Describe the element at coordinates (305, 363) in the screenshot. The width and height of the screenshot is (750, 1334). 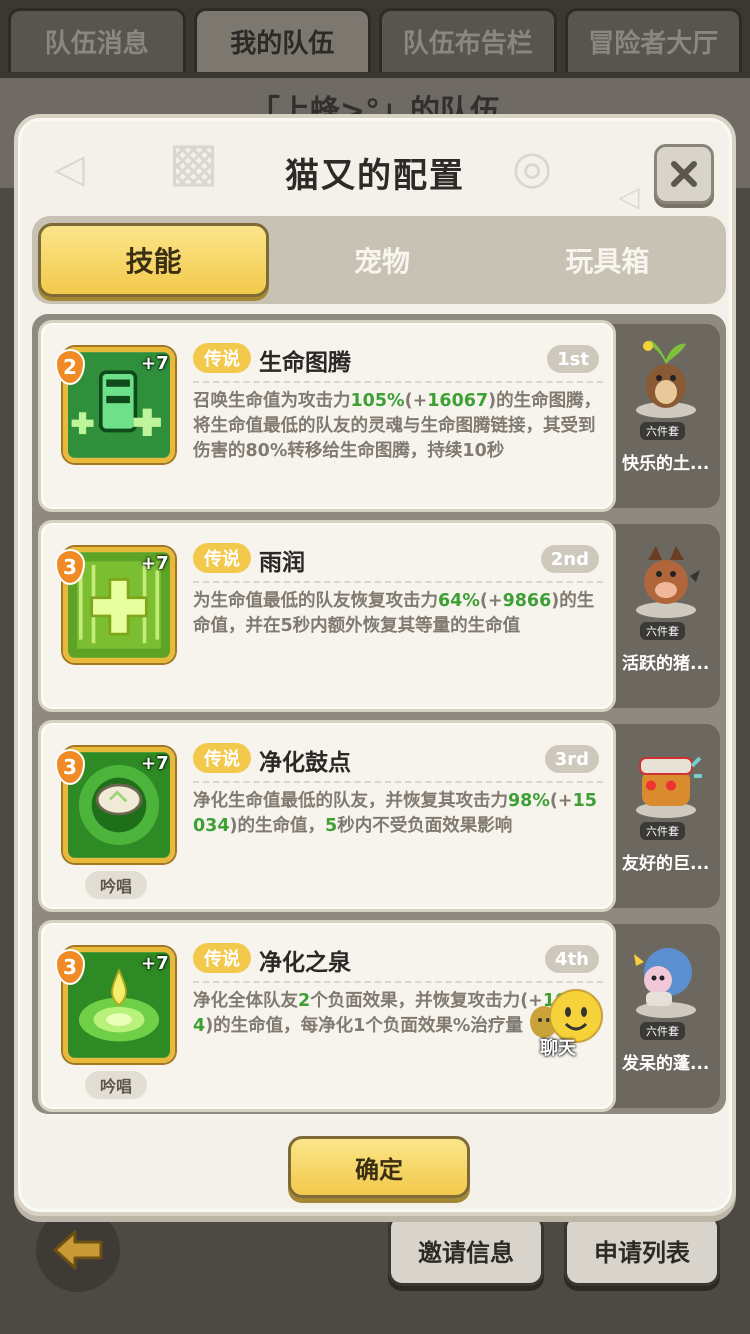
I see `skill-name: 生命图腾` at that location.